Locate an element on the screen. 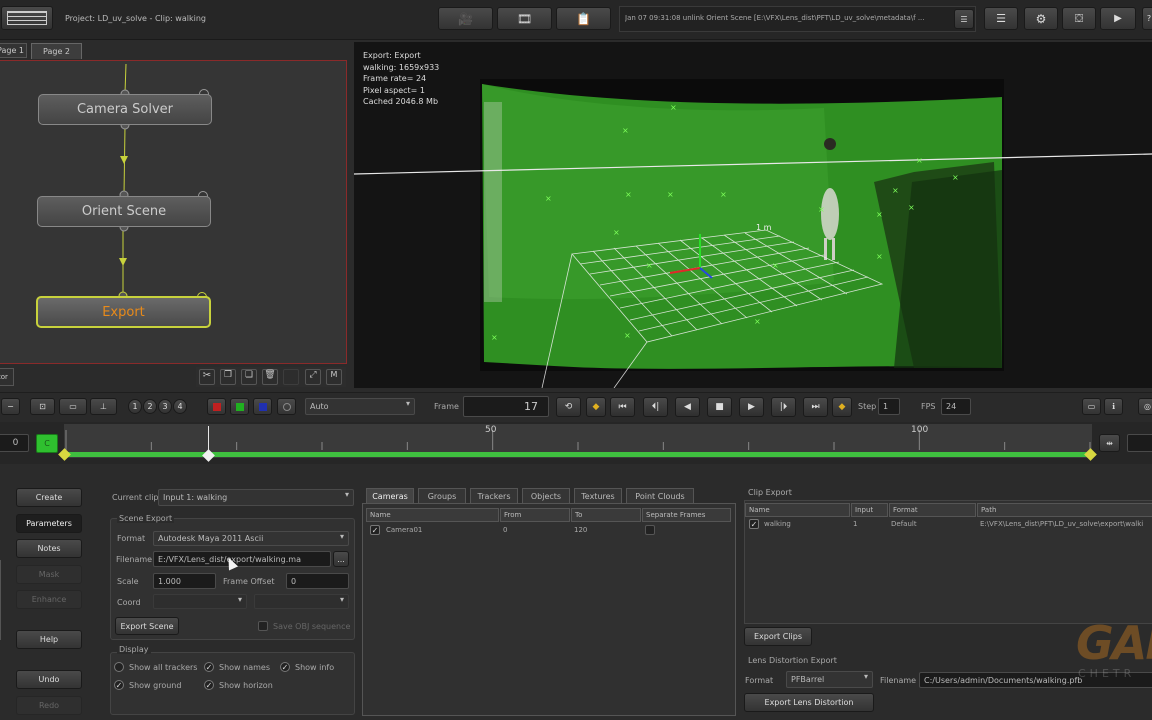 Image resolution: width=1152 pixels, height=720 pixels. loop-button: ⟲ is located at coordinates (568, 407).